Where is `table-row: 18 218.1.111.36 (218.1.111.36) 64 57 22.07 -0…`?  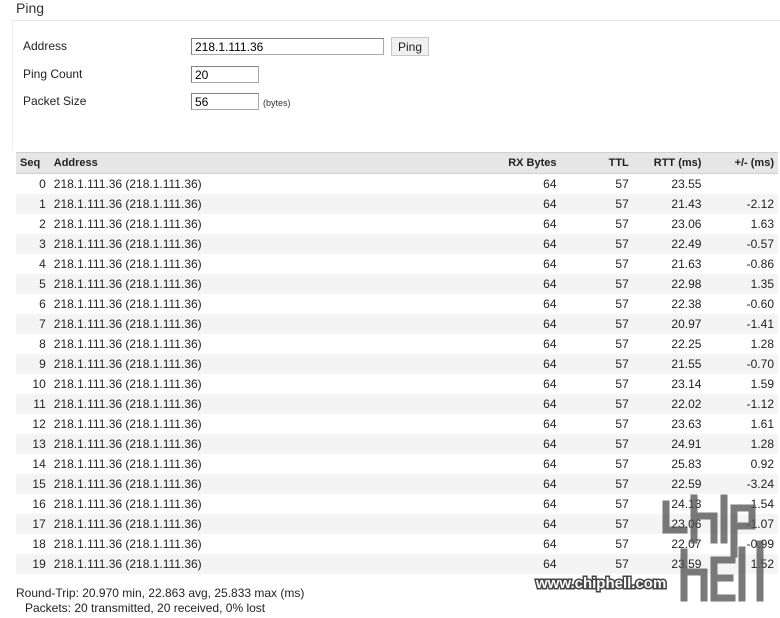 table-row: 18 218.1.111.36 (218.1.111.36) 64 57 22.07 -0… is located at coordinates (397, 544).